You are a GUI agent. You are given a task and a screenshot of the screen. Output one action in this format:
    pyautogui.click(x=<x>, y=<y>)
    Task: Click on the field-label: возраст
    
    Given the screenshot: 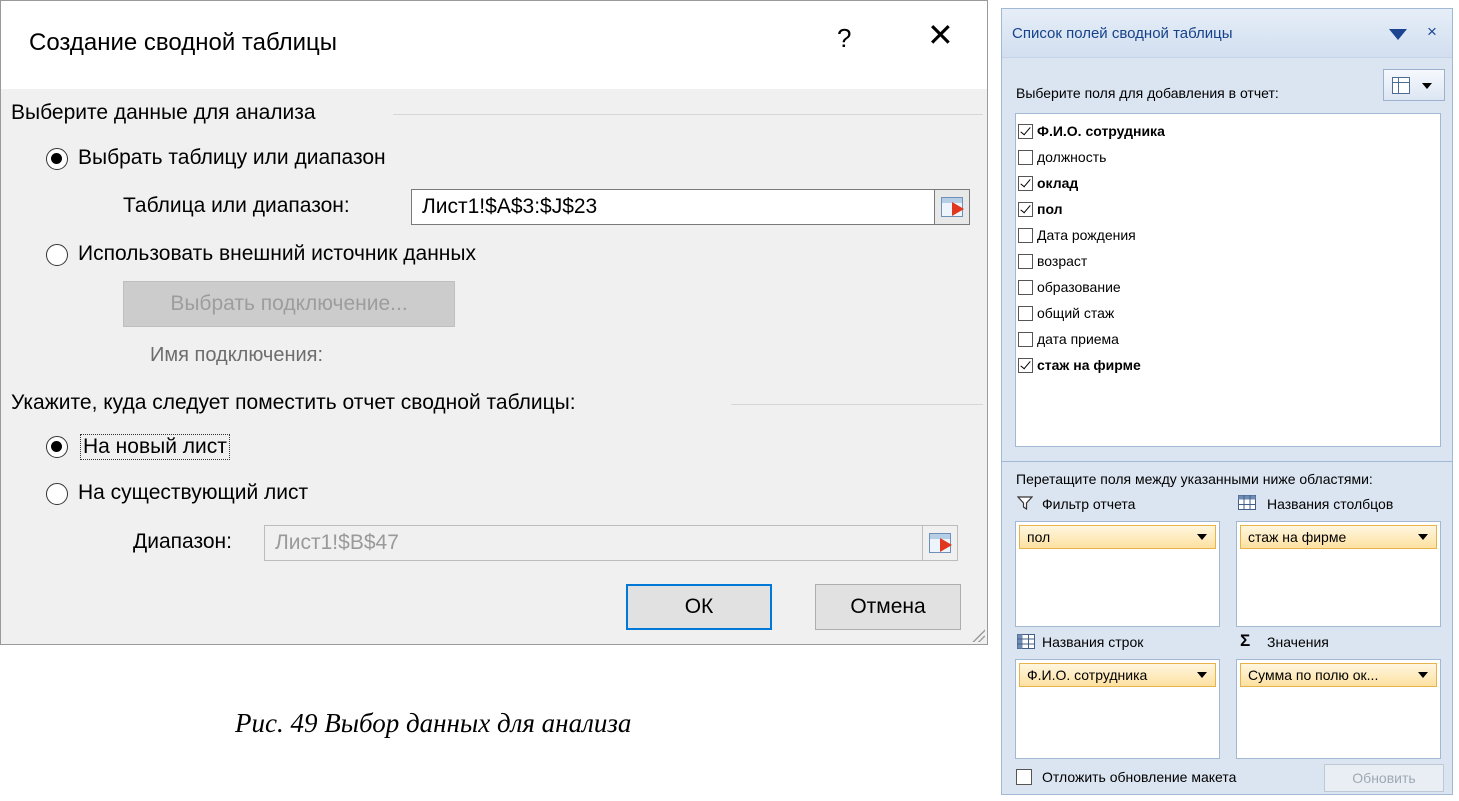 What is the action you would take?
    pyautogui.click(x=1062, y=261)
    